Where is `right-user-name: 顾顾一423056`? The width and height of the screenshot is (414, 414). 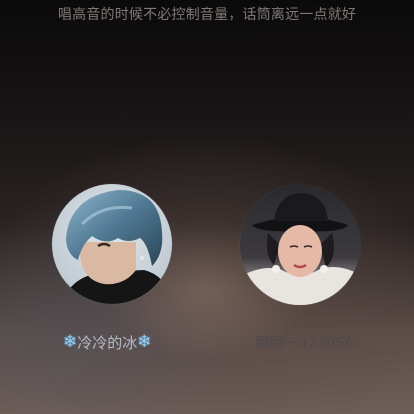
right-user-name: 顾顾一423056 is located at coordinates (304, 344).